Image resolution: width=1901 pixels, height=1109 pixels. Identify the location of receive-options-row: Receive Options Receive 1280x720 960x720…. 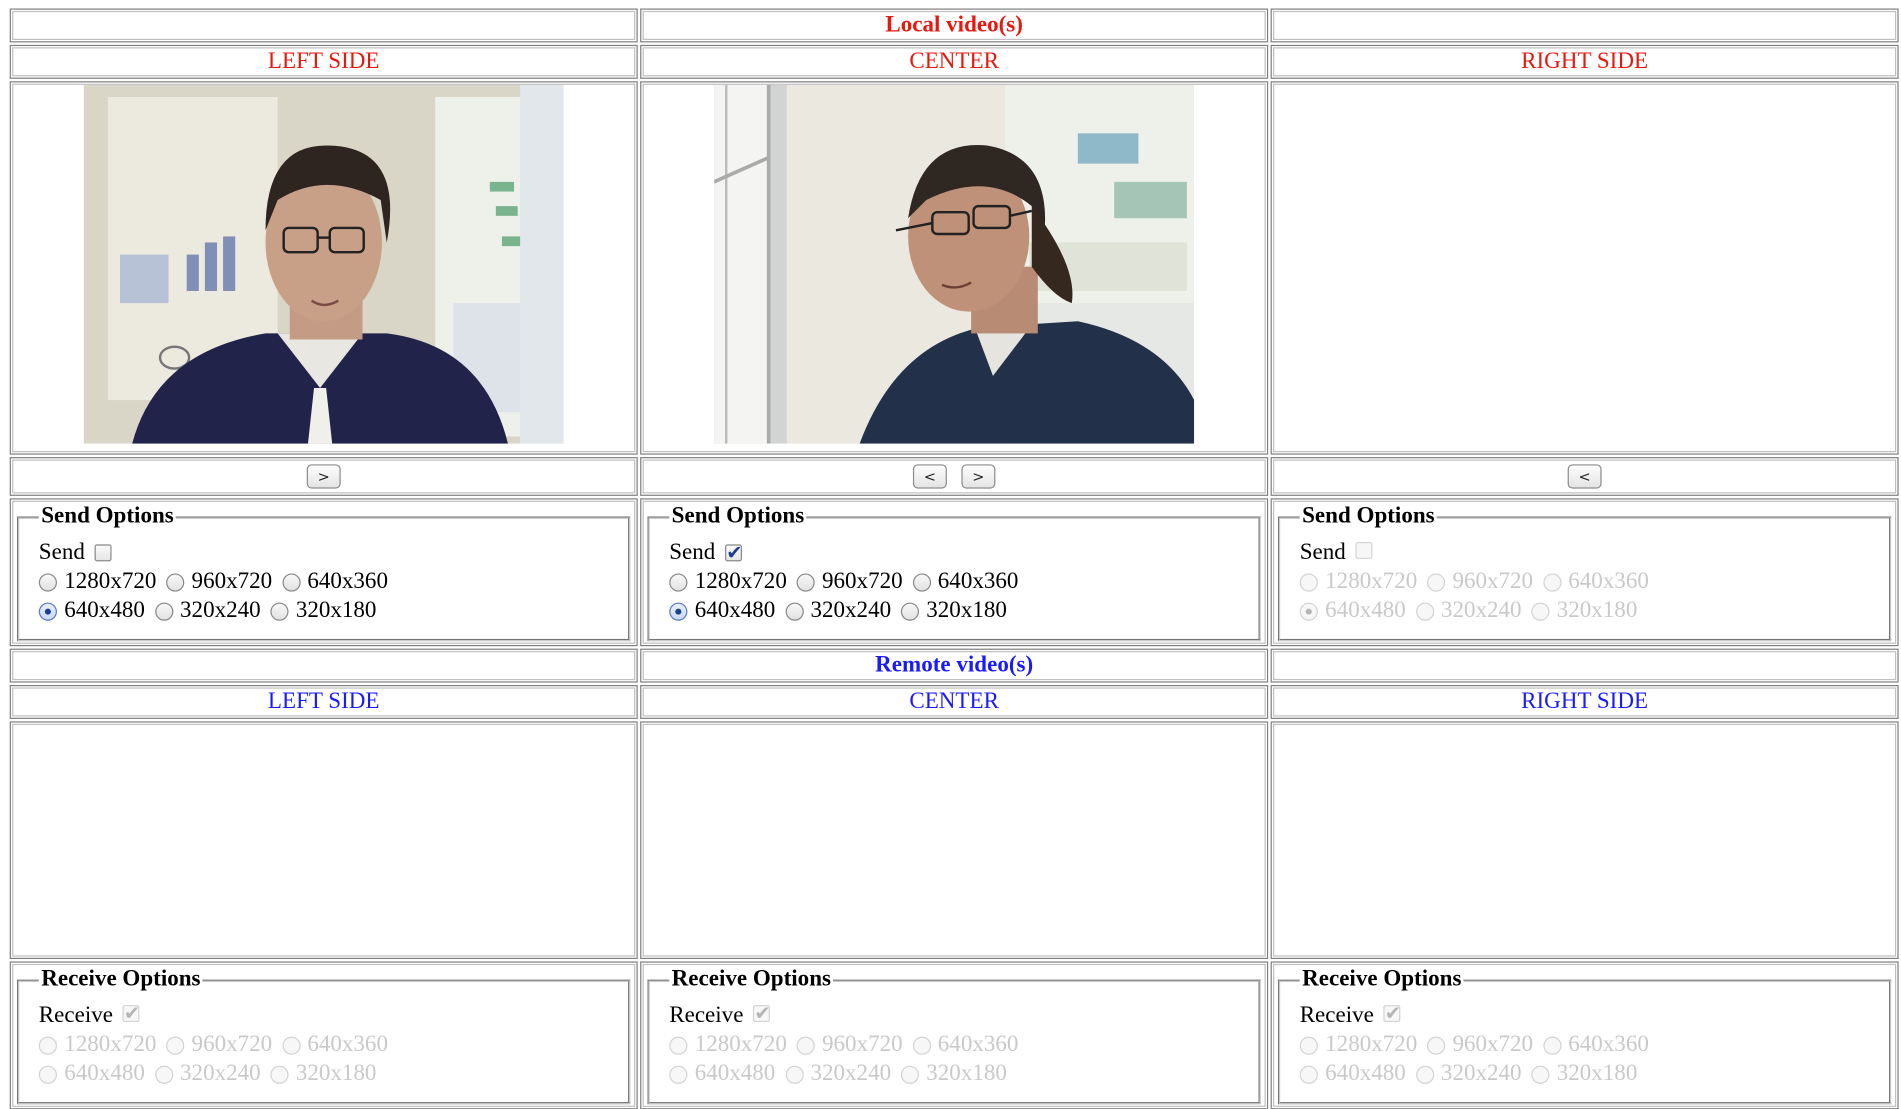
(950, 1035).